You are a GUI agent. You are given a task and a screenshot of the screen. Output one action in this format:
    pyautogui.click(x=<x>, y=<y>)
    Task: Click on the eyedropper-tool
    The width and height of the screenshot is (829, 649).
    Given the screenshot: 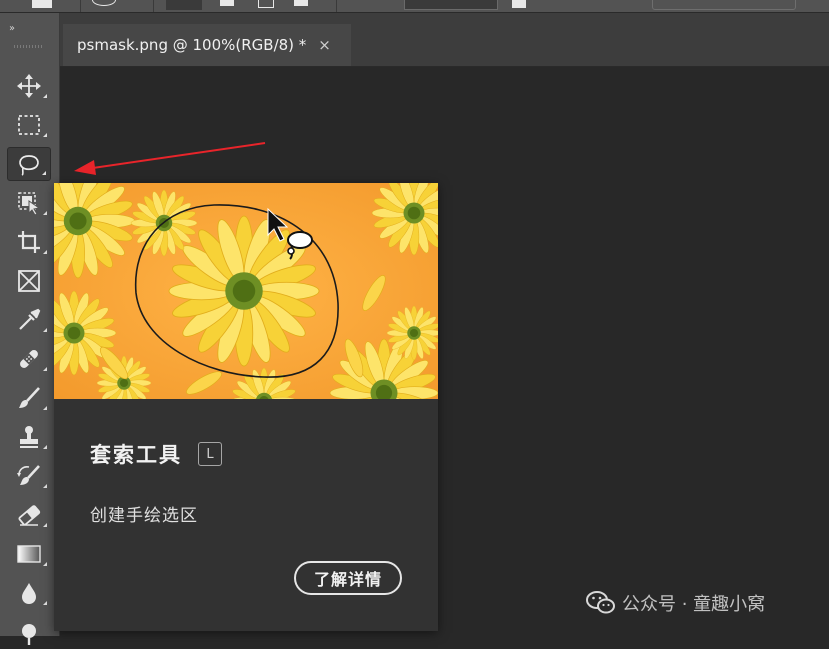 What is the action you would take?
    pyautogui.click(x=29, y=320)
    